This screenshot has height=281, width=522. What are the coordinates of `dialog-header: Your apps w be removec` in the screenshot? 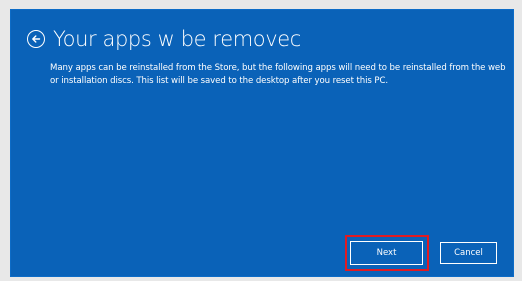 It's located at (164, 39).